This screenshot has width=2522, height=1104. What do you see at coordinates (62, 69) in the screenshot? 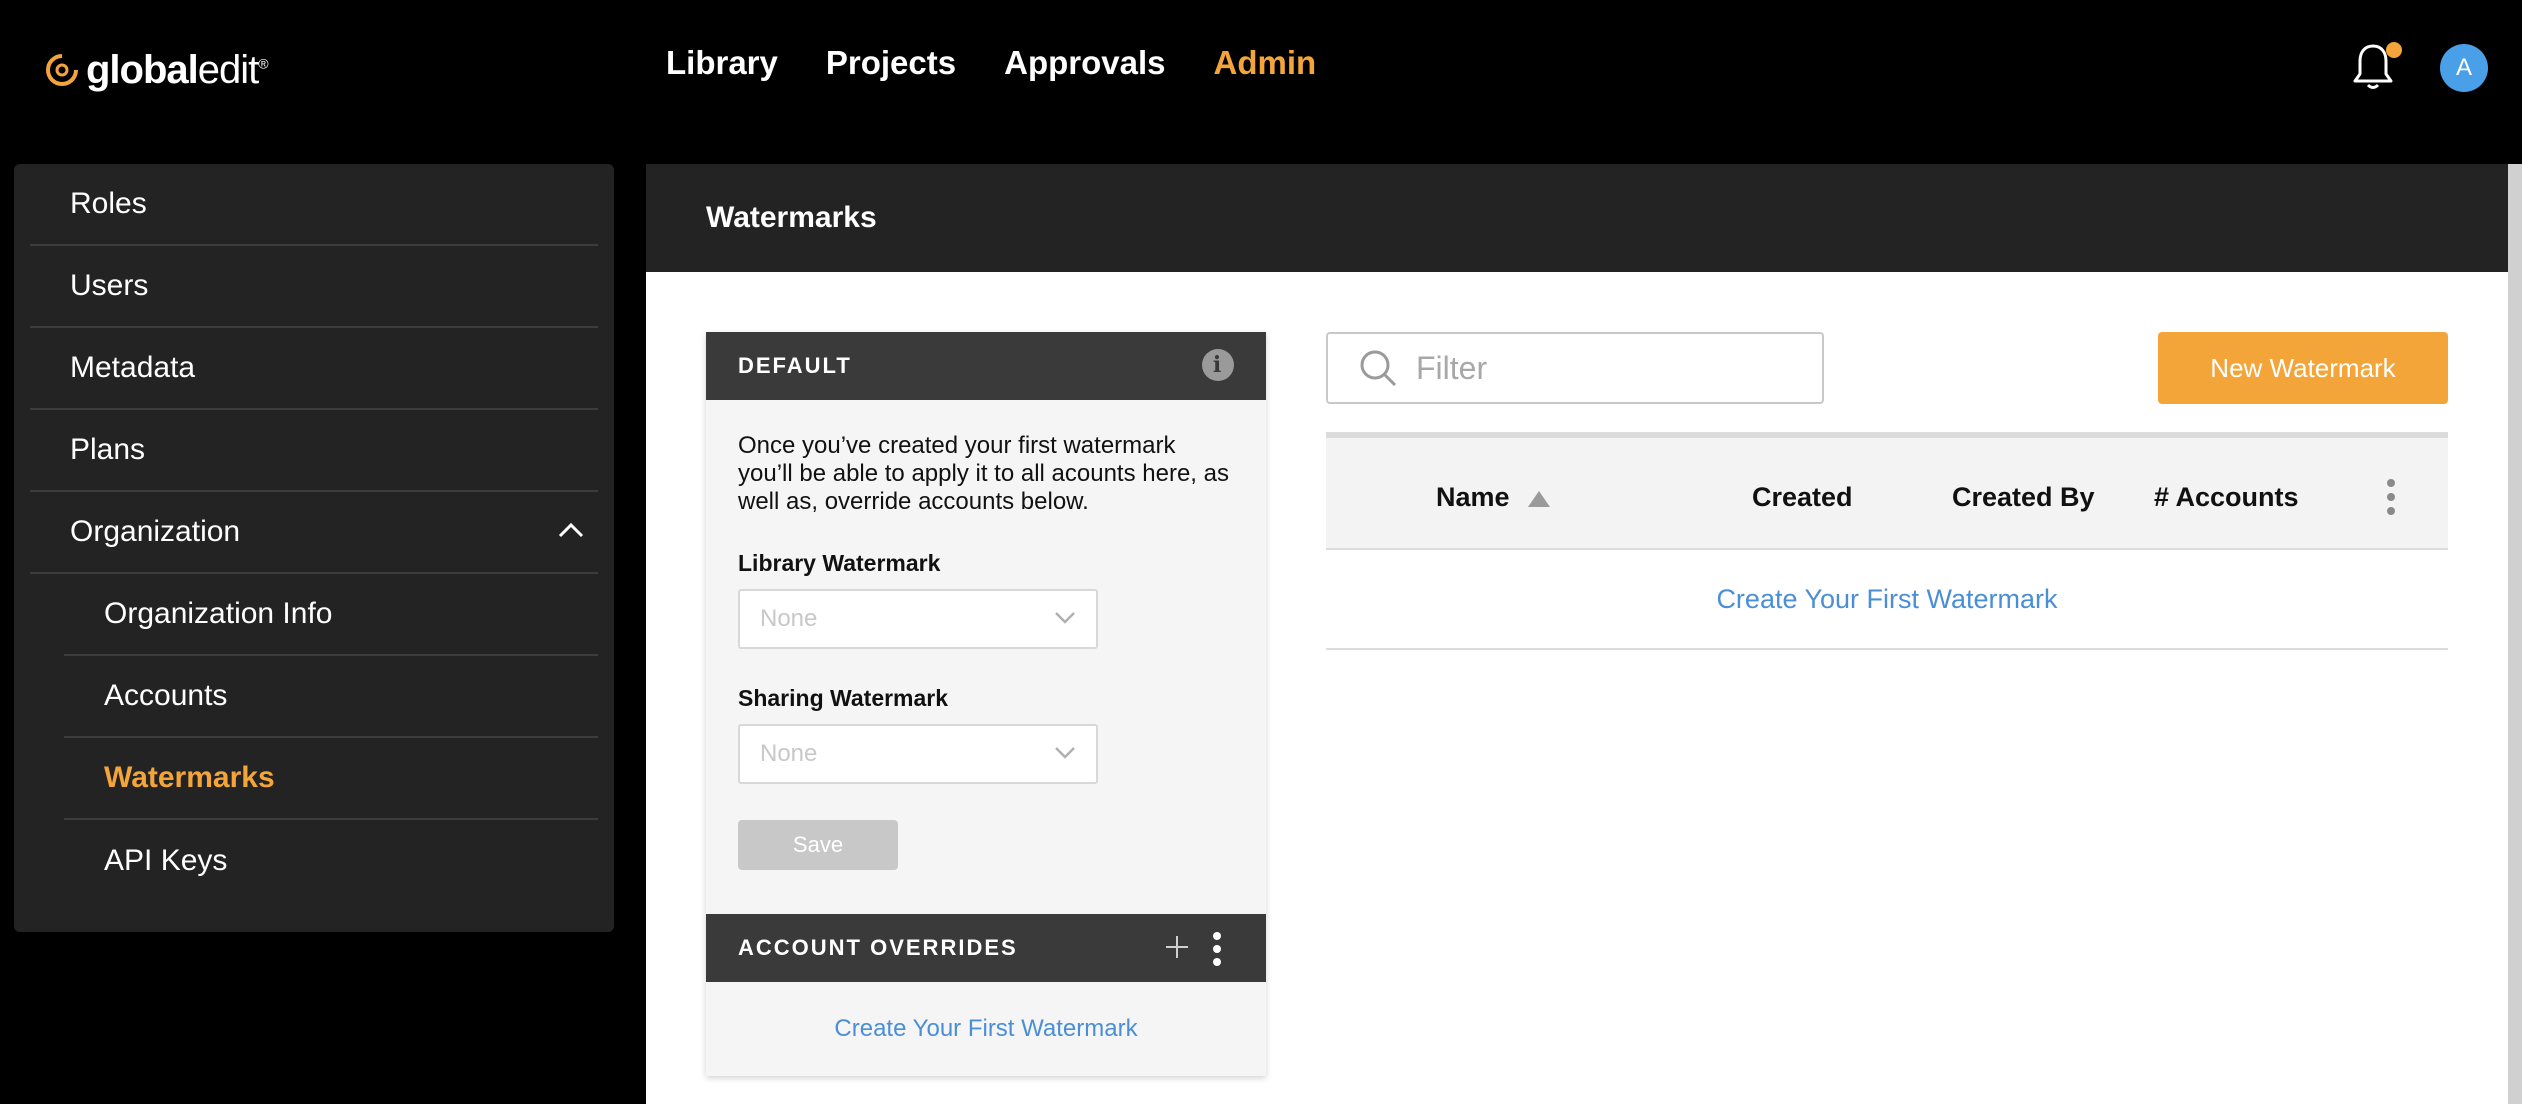
I see `logo-mark-icon` at bounding box center [62, 69].